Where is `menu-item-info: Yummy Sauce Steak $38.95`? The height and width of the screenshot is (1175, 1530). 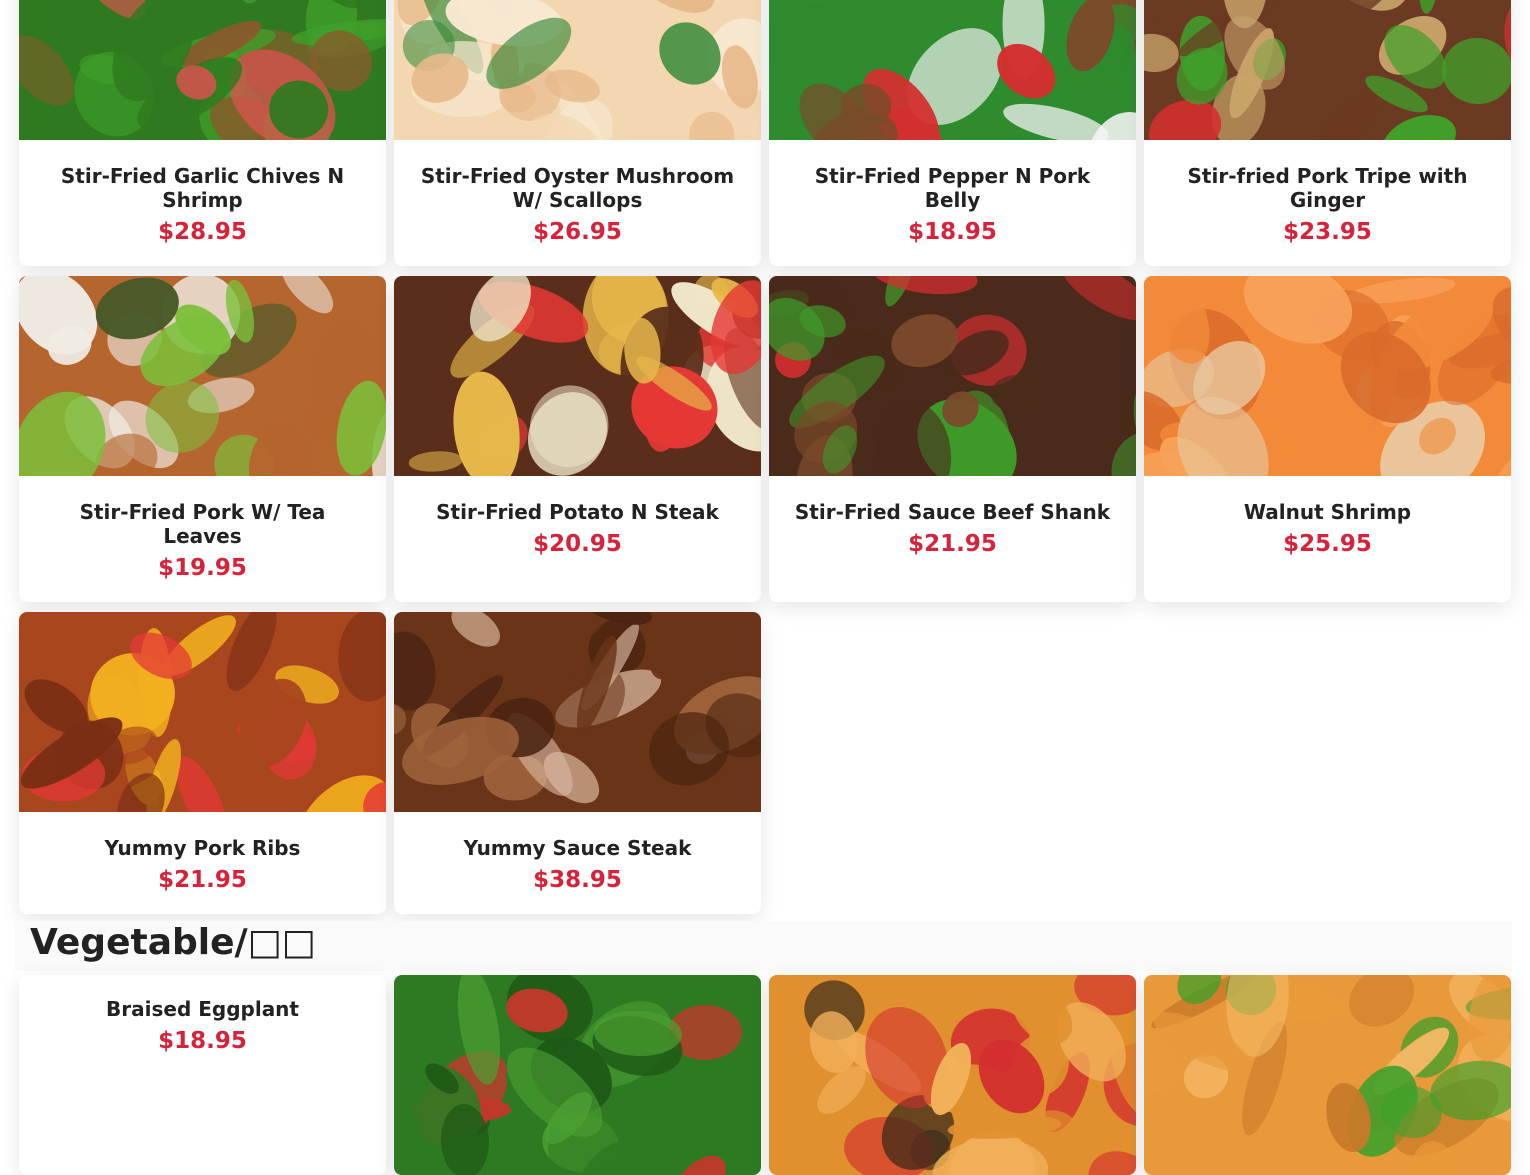 menu-item-info: Yummy Sauce Steak $38.95 is located at coordinates (577, 863).